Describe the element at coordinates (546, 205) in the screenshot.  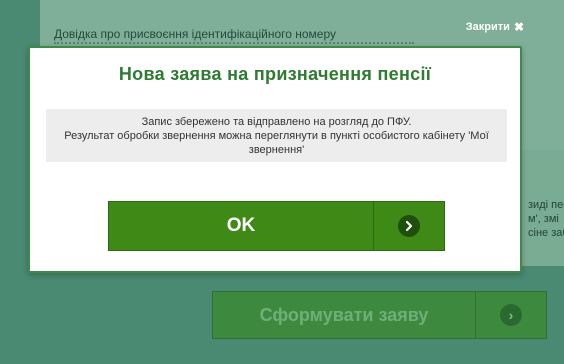
I see `background-side-text-line: зиді пен` at that location.